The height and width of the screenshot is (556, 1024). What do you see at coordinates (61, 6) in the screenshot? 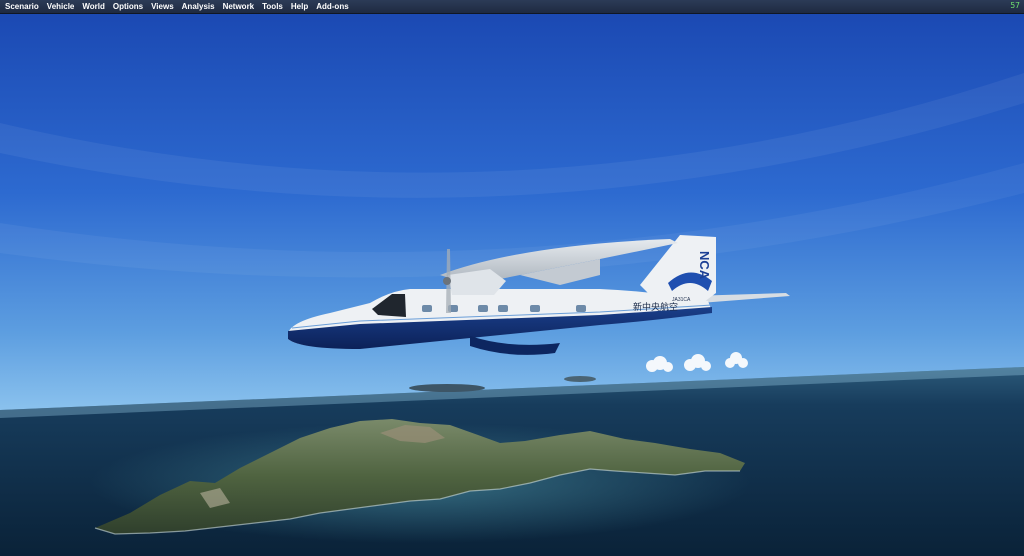
I see `menu-vehicle: Vehicle` at bounding box center [61, 6].